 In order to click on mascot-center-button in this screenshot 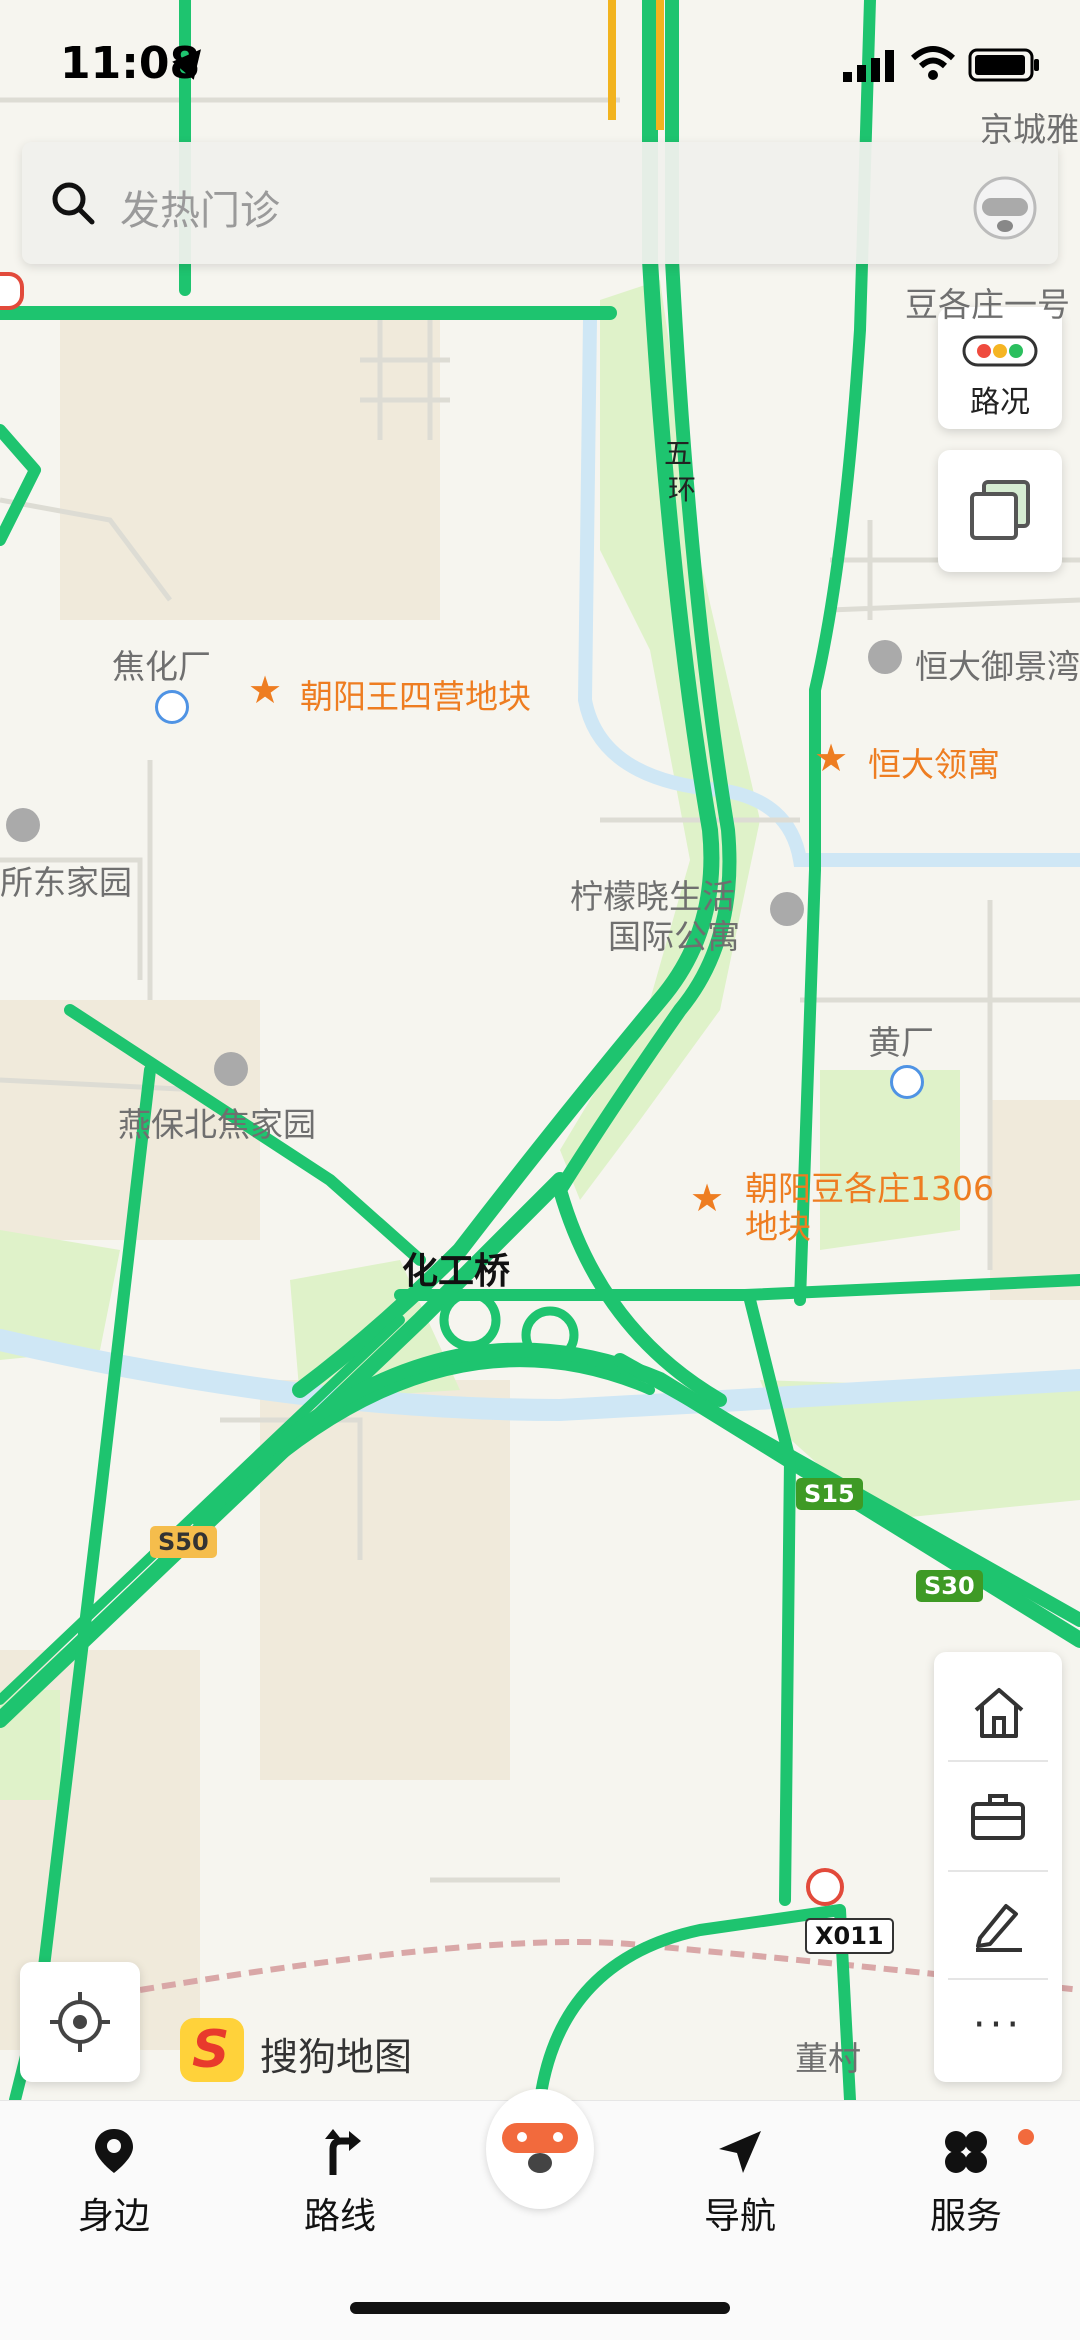, I will do `click(540, 2149)`.